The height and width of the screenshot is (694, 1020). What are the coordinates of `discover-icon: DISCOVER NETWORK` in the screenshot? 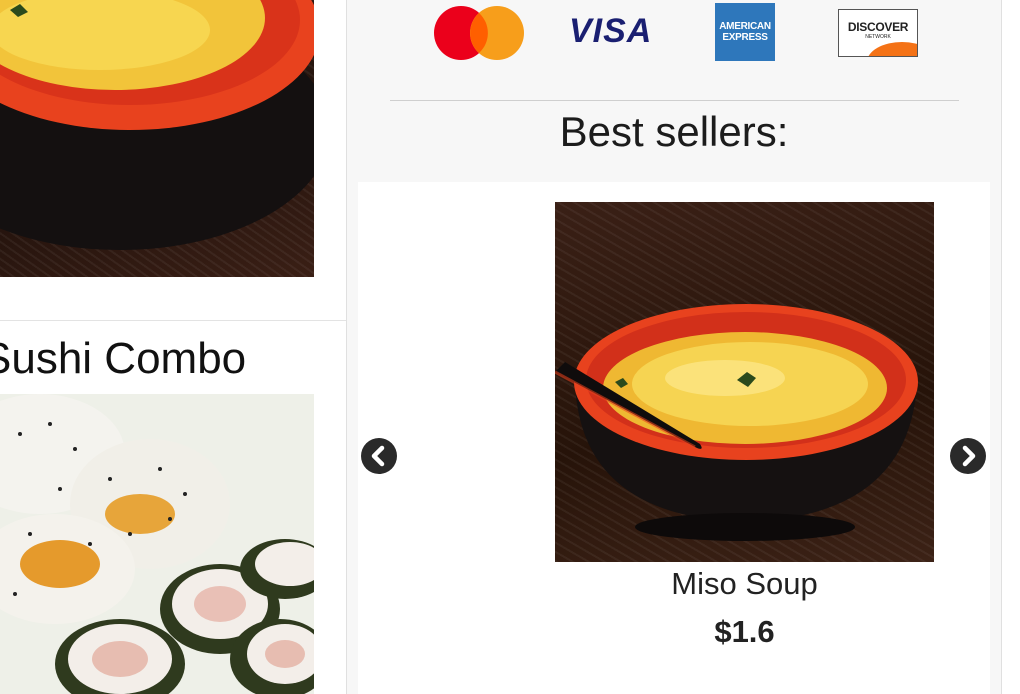 It's located at (878, 33).